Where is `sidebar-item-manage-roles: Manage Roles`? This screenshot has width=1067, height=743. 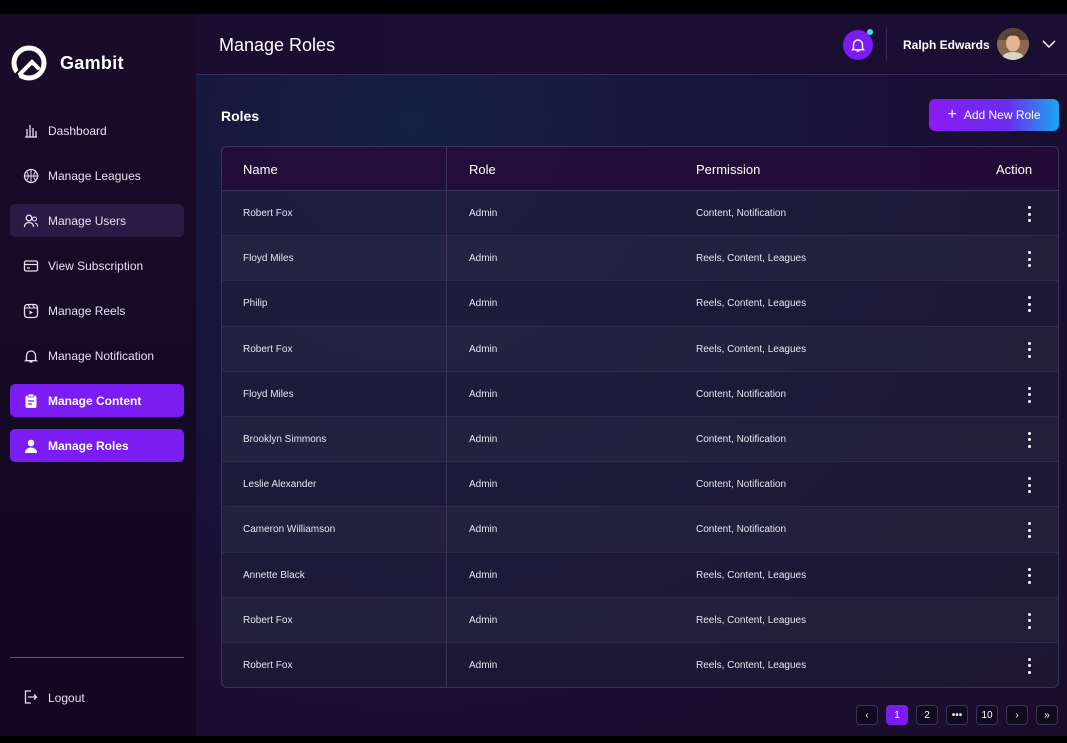 sidebar-item-manage-roles: Manage Roles is located at coordinates (97, 445).